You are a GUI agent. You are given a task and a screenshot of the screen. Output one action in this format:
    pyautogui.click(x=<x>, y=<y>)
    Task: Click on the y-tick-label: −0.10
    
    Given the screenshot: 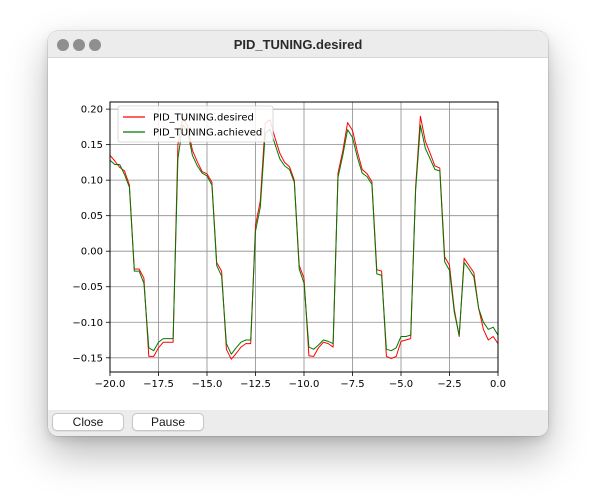 What is the action you would take?
    pyautogui.click(x=87, y=323)
    